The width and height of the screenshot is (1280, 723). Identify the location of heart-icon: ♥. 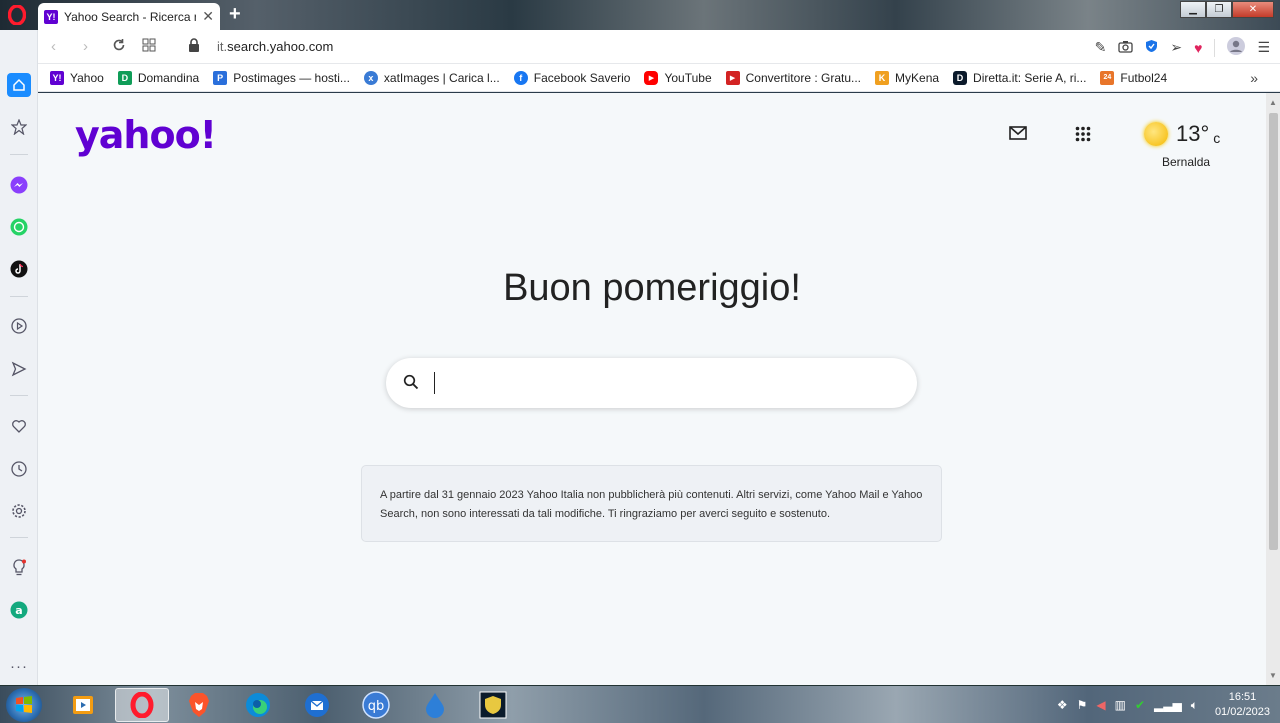
(1198, 48).